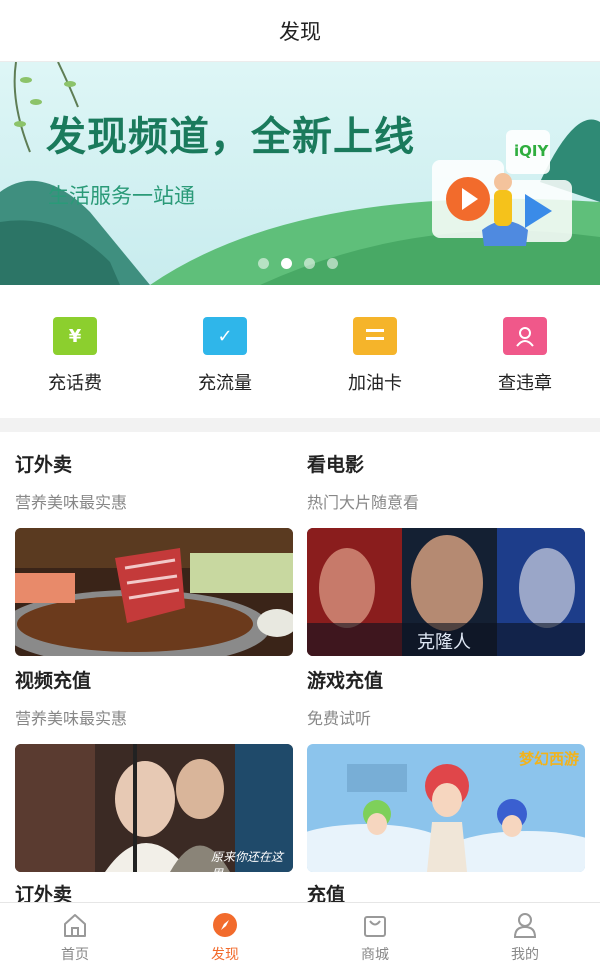 The height and width of the screenshot is (974, 600). Describe the element at coordinates (525, 955) in the screenshot. I see `tab-label: 我的` at that location.